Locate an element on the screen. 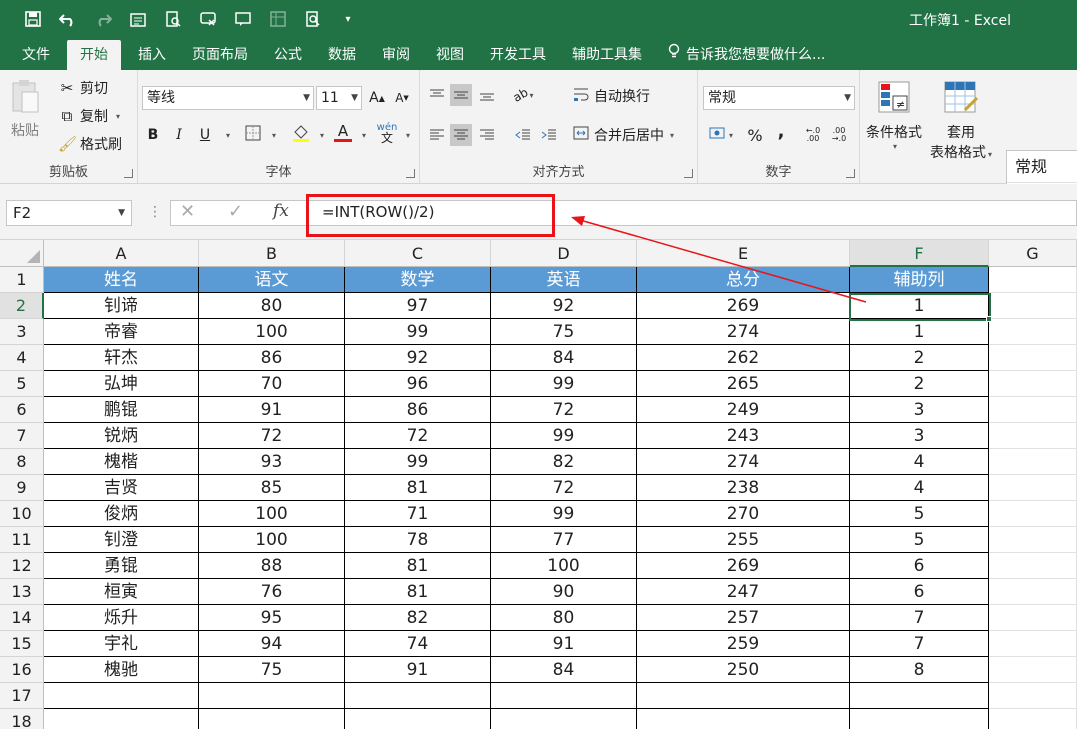 The height and width of the screenshot is (729, 1077). tab-data: 数据 is located at coordinates (342, 55).